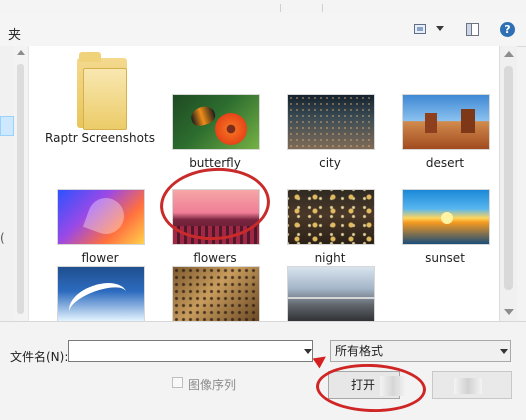 This screenshot has width=526, height=420. Describe the element at coordinates (330, 163) in the screenshot. I see `file-label: city` at that location.